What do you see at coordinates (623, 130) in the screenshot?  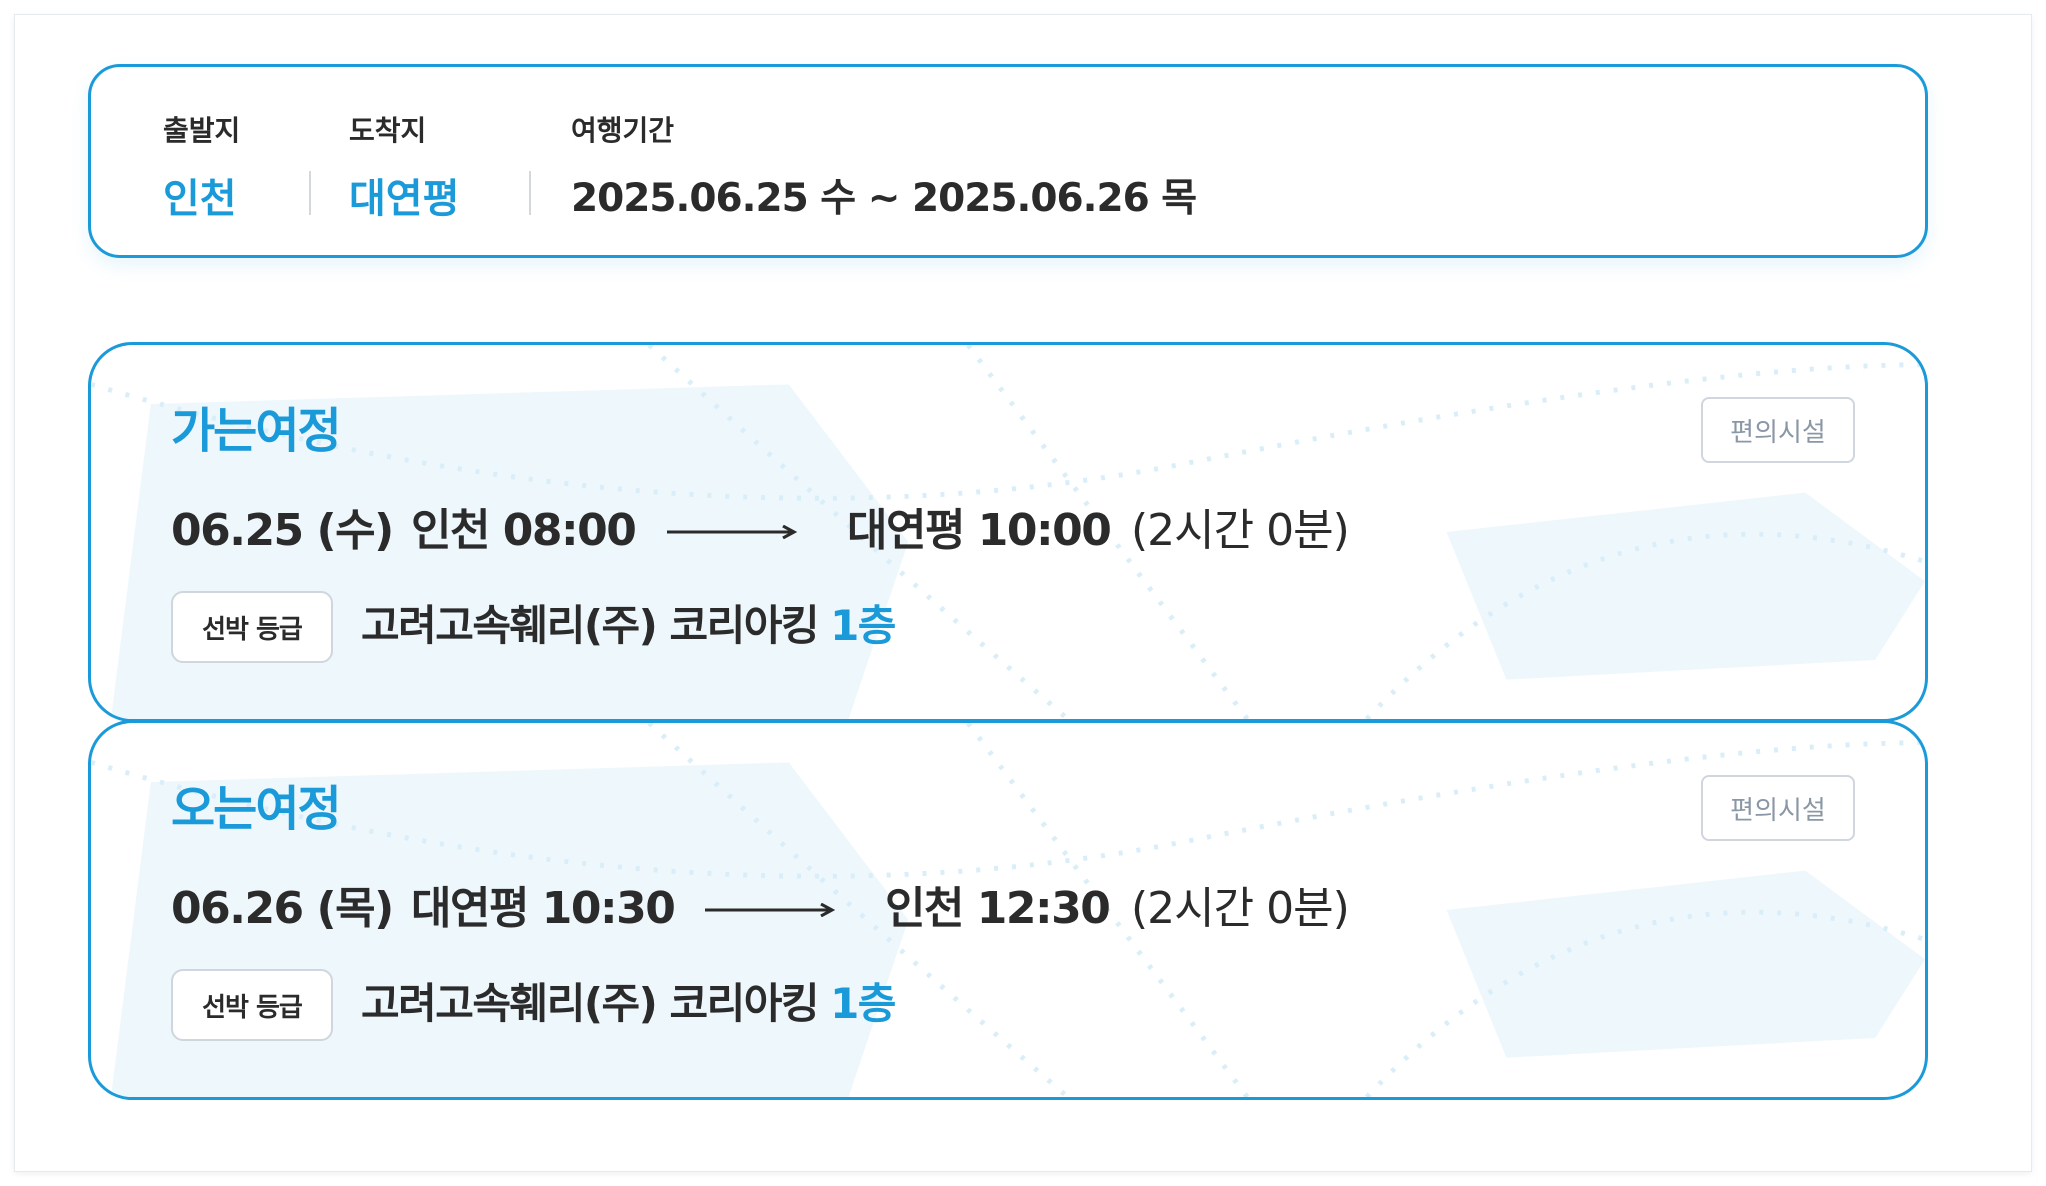 I see `period-label: 여행기간` at bounding box center [623, 130].